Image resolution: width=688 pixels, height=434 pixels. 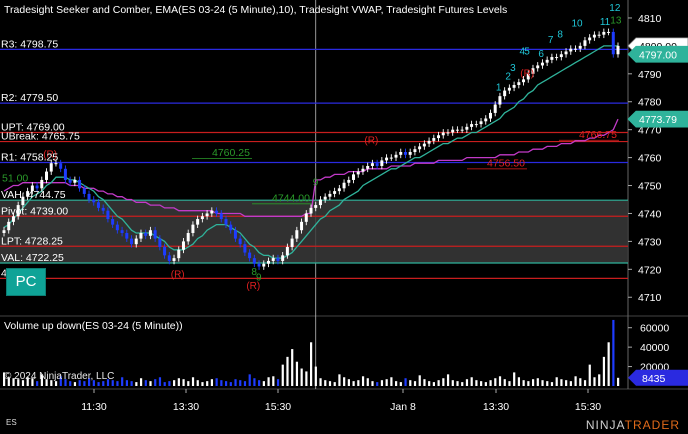 I want to click on brand-suffix: TRADER, so click(x=652, y=425).